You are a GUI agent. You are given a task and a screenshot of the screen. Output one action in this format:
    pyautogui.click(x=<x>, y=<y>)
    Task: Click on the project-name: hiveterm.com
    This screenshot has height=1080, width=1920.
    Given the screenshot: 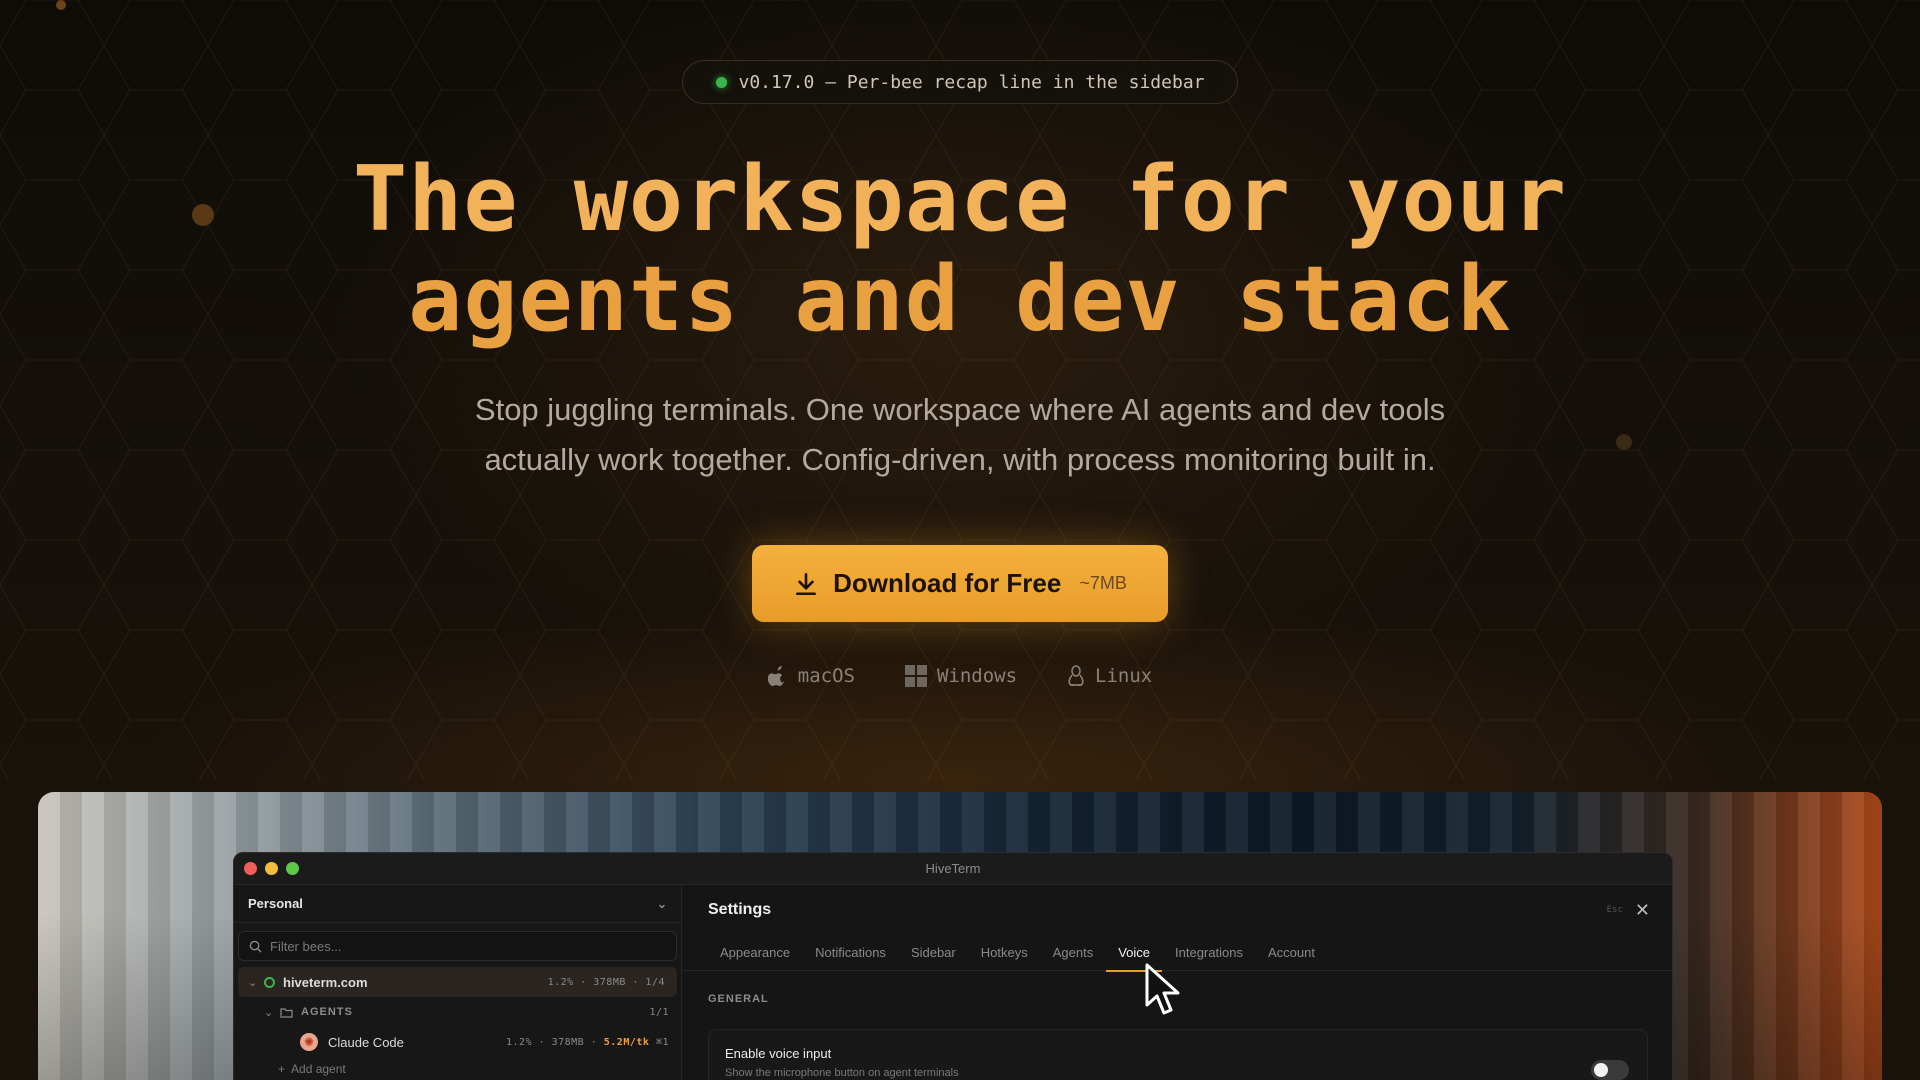 What is the action you would take?
    pyautogui.click(x=325, y=982)
    